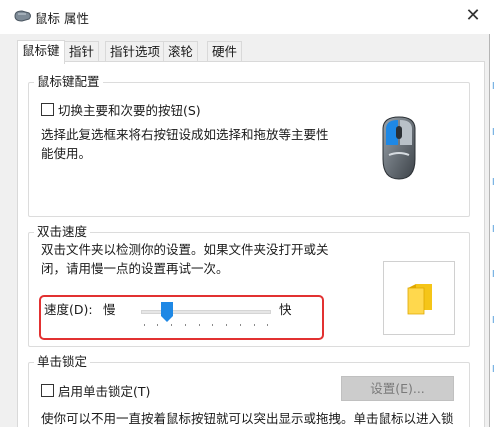 The width and height of the screenshot is (500, 427). What do you see at coordinates (185, 134) in the screenshot?
I see `swap-description-line1: 选择此复选框来将右按钮设成如选择和拖放等主要性` at bounding box center [185, 134].